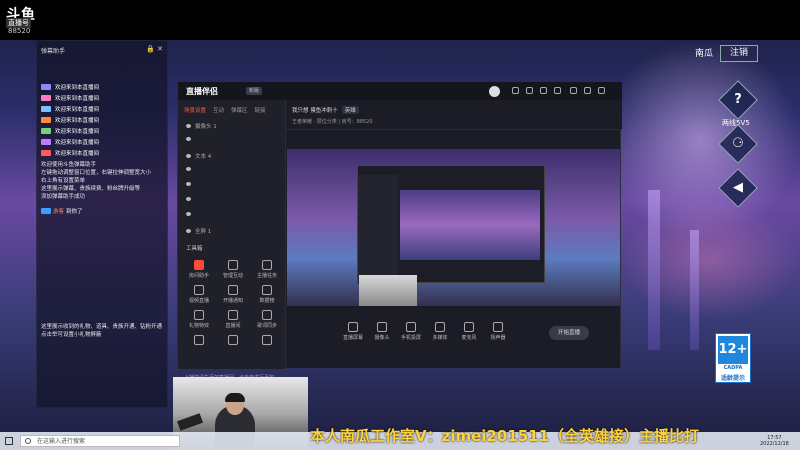 This screenshot has width=800, height=450. I want to click on background-tower, so click(694, 290).